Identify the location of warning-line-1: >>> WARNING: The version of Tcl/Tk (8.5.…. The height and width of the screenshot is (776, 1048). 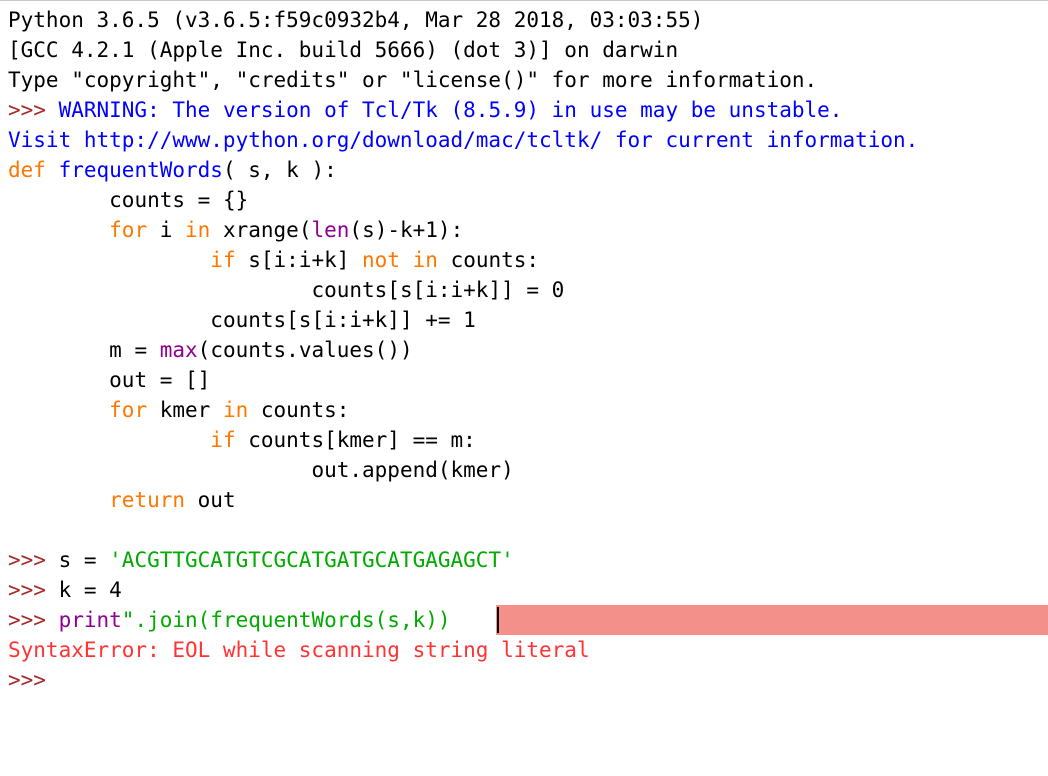
(425, 110).